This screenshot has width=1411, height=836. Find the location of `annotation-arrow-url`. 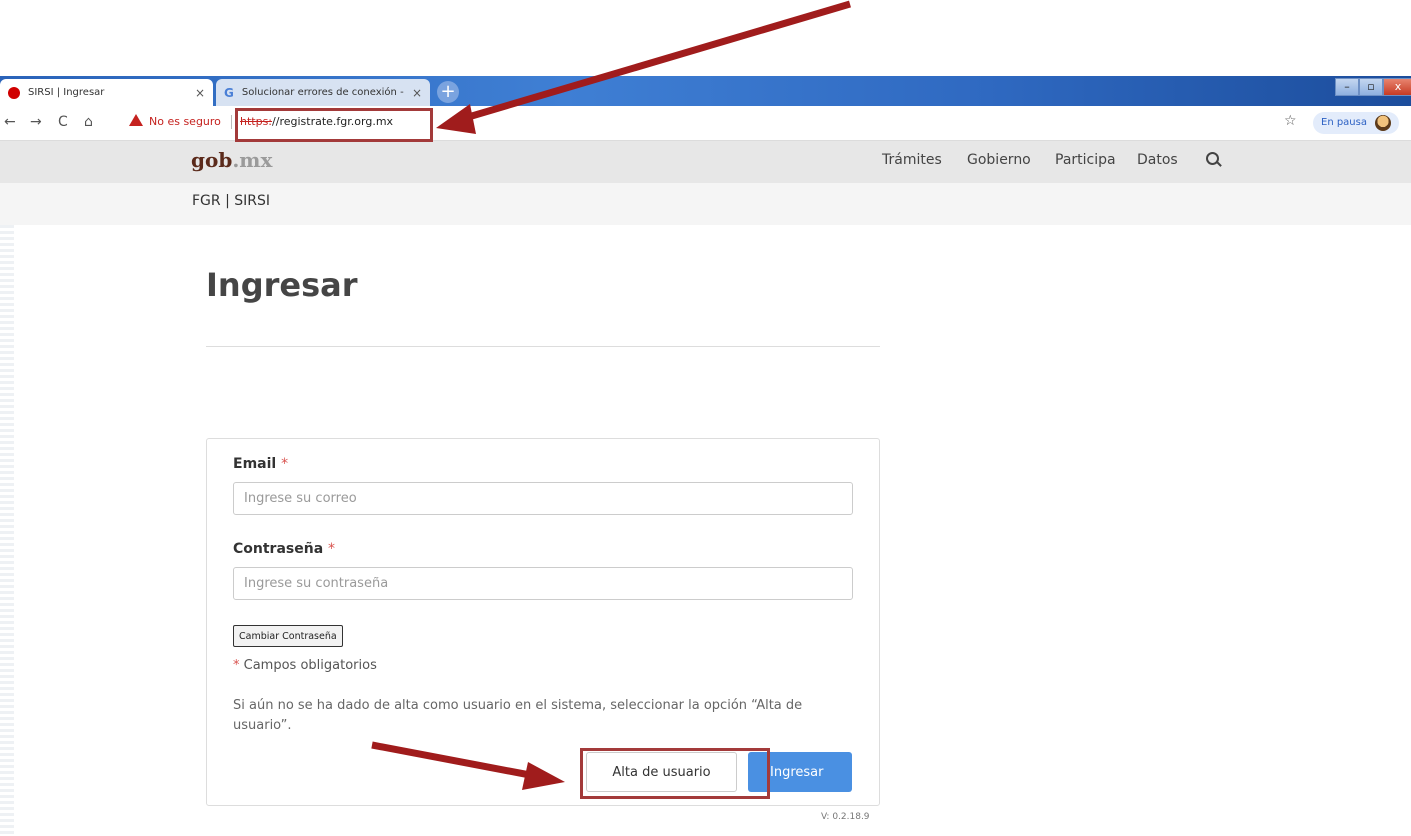

annotation-arrow-url is located at coordinates (657, 61).